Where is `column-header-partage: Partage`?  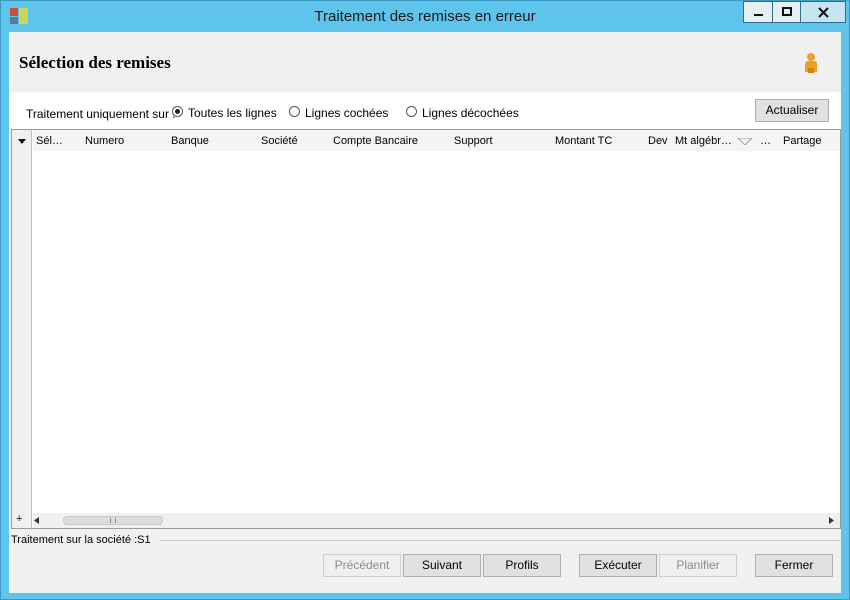 column-header-partage: Partage is located at coordinates (802, 141).